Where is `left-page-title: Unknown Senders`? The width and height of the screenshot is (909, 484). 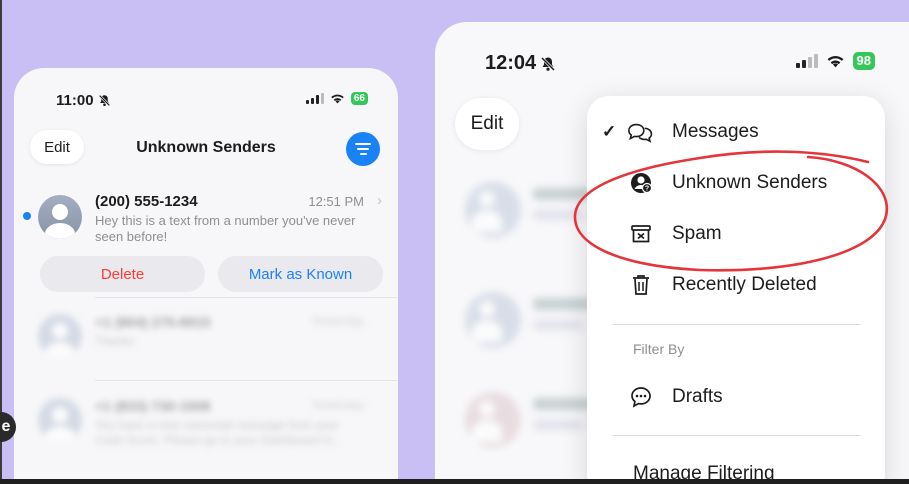 left-page-title: Unknown Senders is located at coordinates (206, 147).